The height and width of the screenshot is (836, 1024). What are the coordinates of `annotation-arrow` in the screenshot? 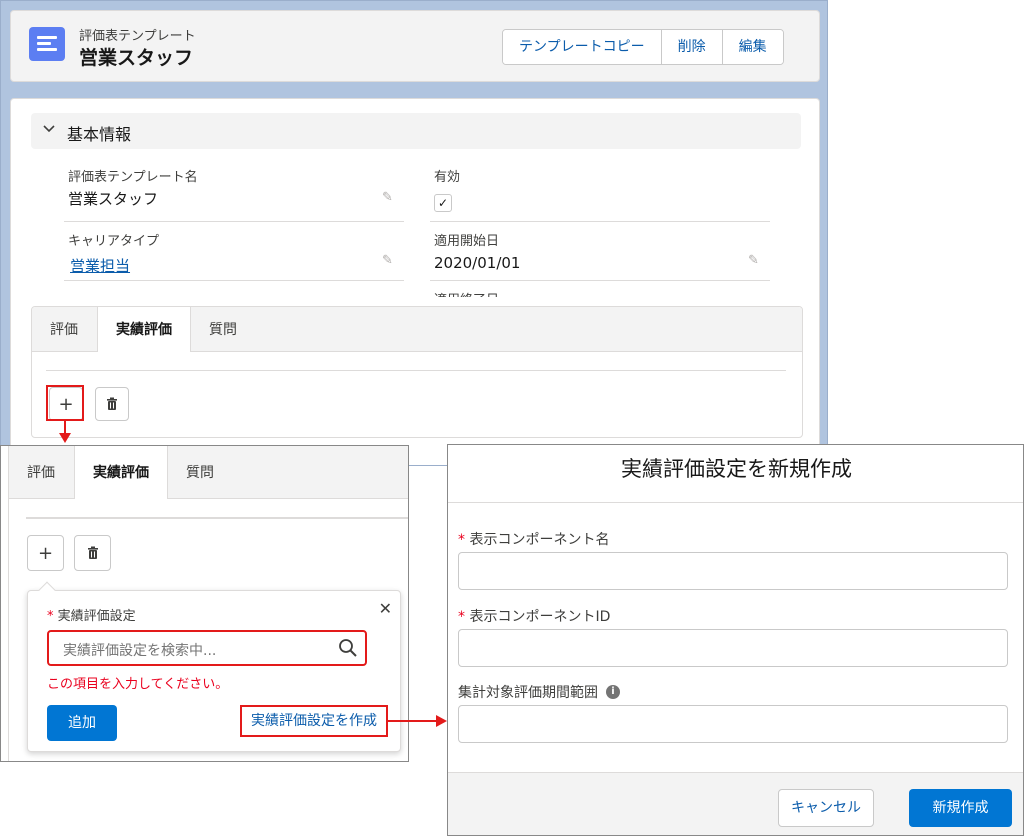 It's located at (414, 721).